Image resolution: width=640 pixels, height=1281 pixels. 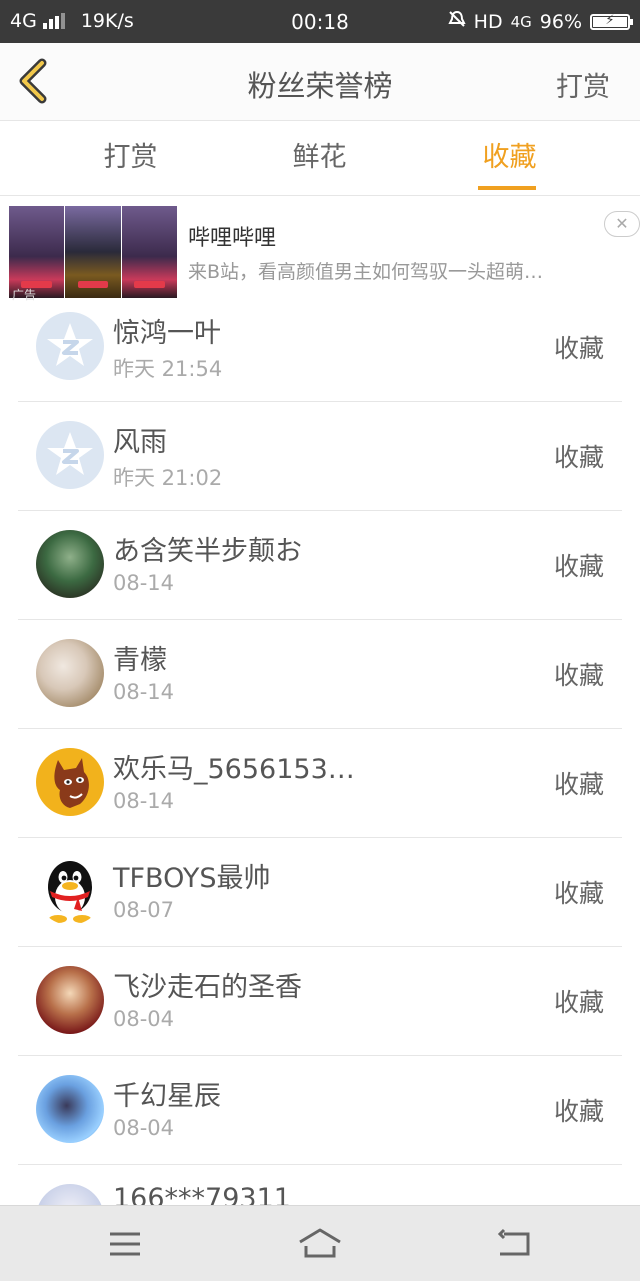 What do you see at coordinates (509, 158) in the screenshot?
I see `tab-favorites: 收藏` at bounding box center [509, 158].